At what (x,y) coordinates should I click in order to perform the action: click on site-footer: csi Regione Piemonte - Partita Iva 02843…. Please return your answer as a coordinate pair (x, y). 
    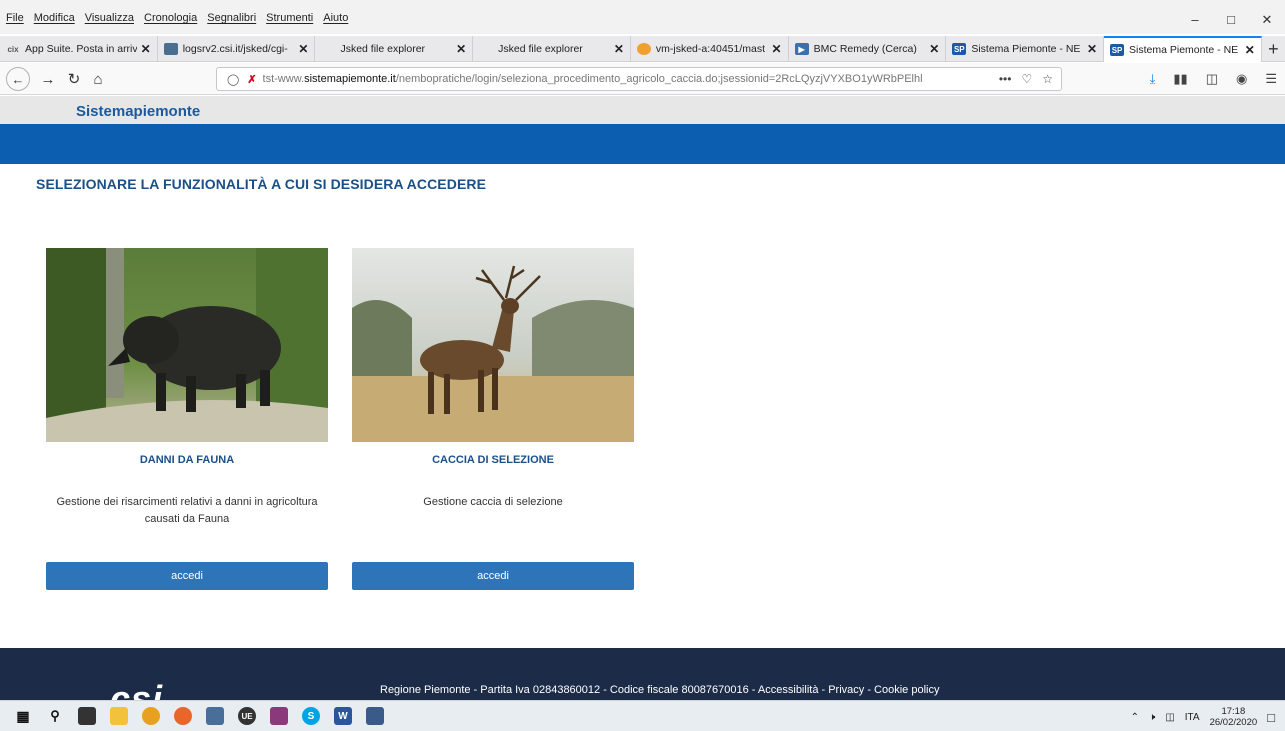
    Looking at the image, I should click on (642, 674).